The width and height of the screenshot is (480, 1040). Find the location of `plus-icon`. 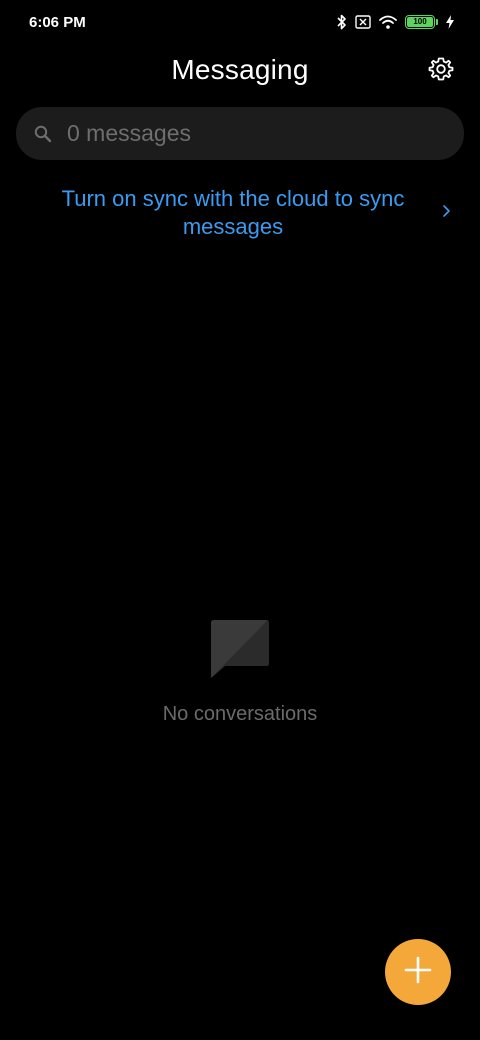

plus-icon is located at coordinates (418, 972).